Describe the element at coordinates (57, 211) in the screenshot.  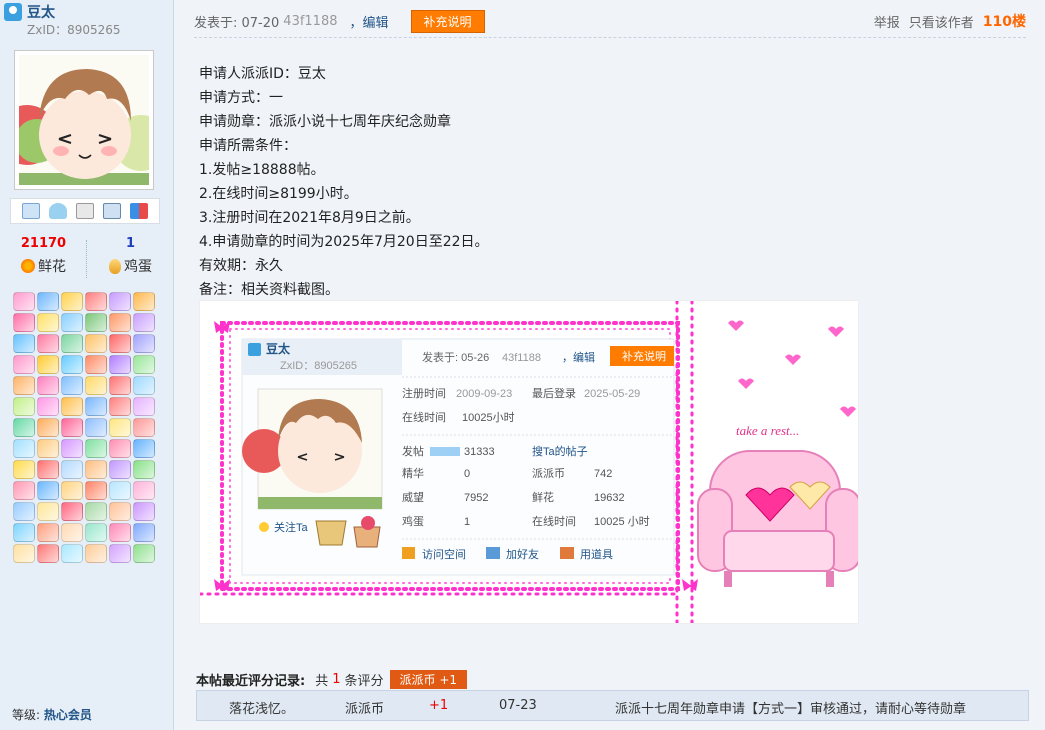
I see `add-friend-icon` at that location.